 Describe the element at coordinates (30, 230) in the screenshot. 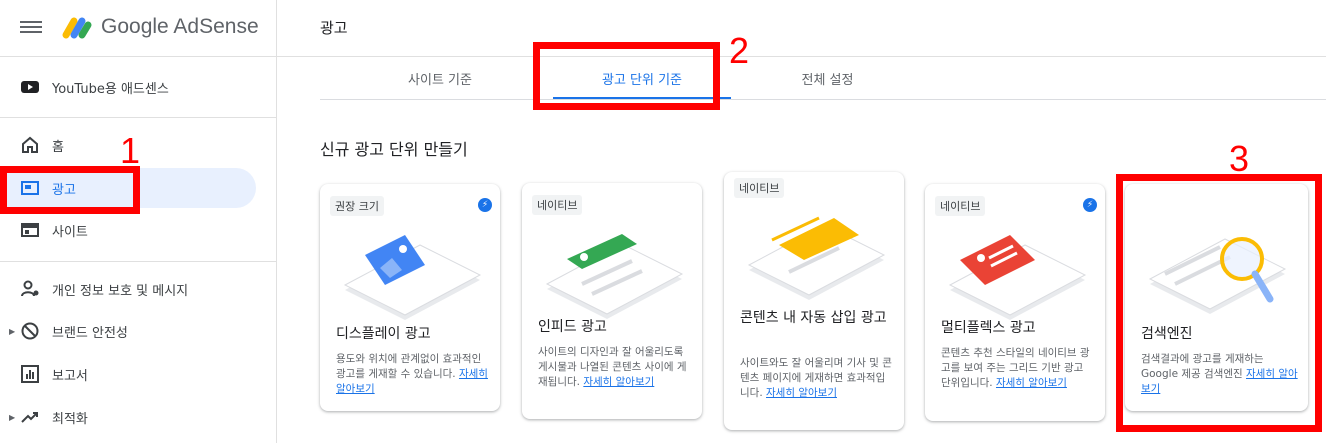

I see `sites-icon` at that location.